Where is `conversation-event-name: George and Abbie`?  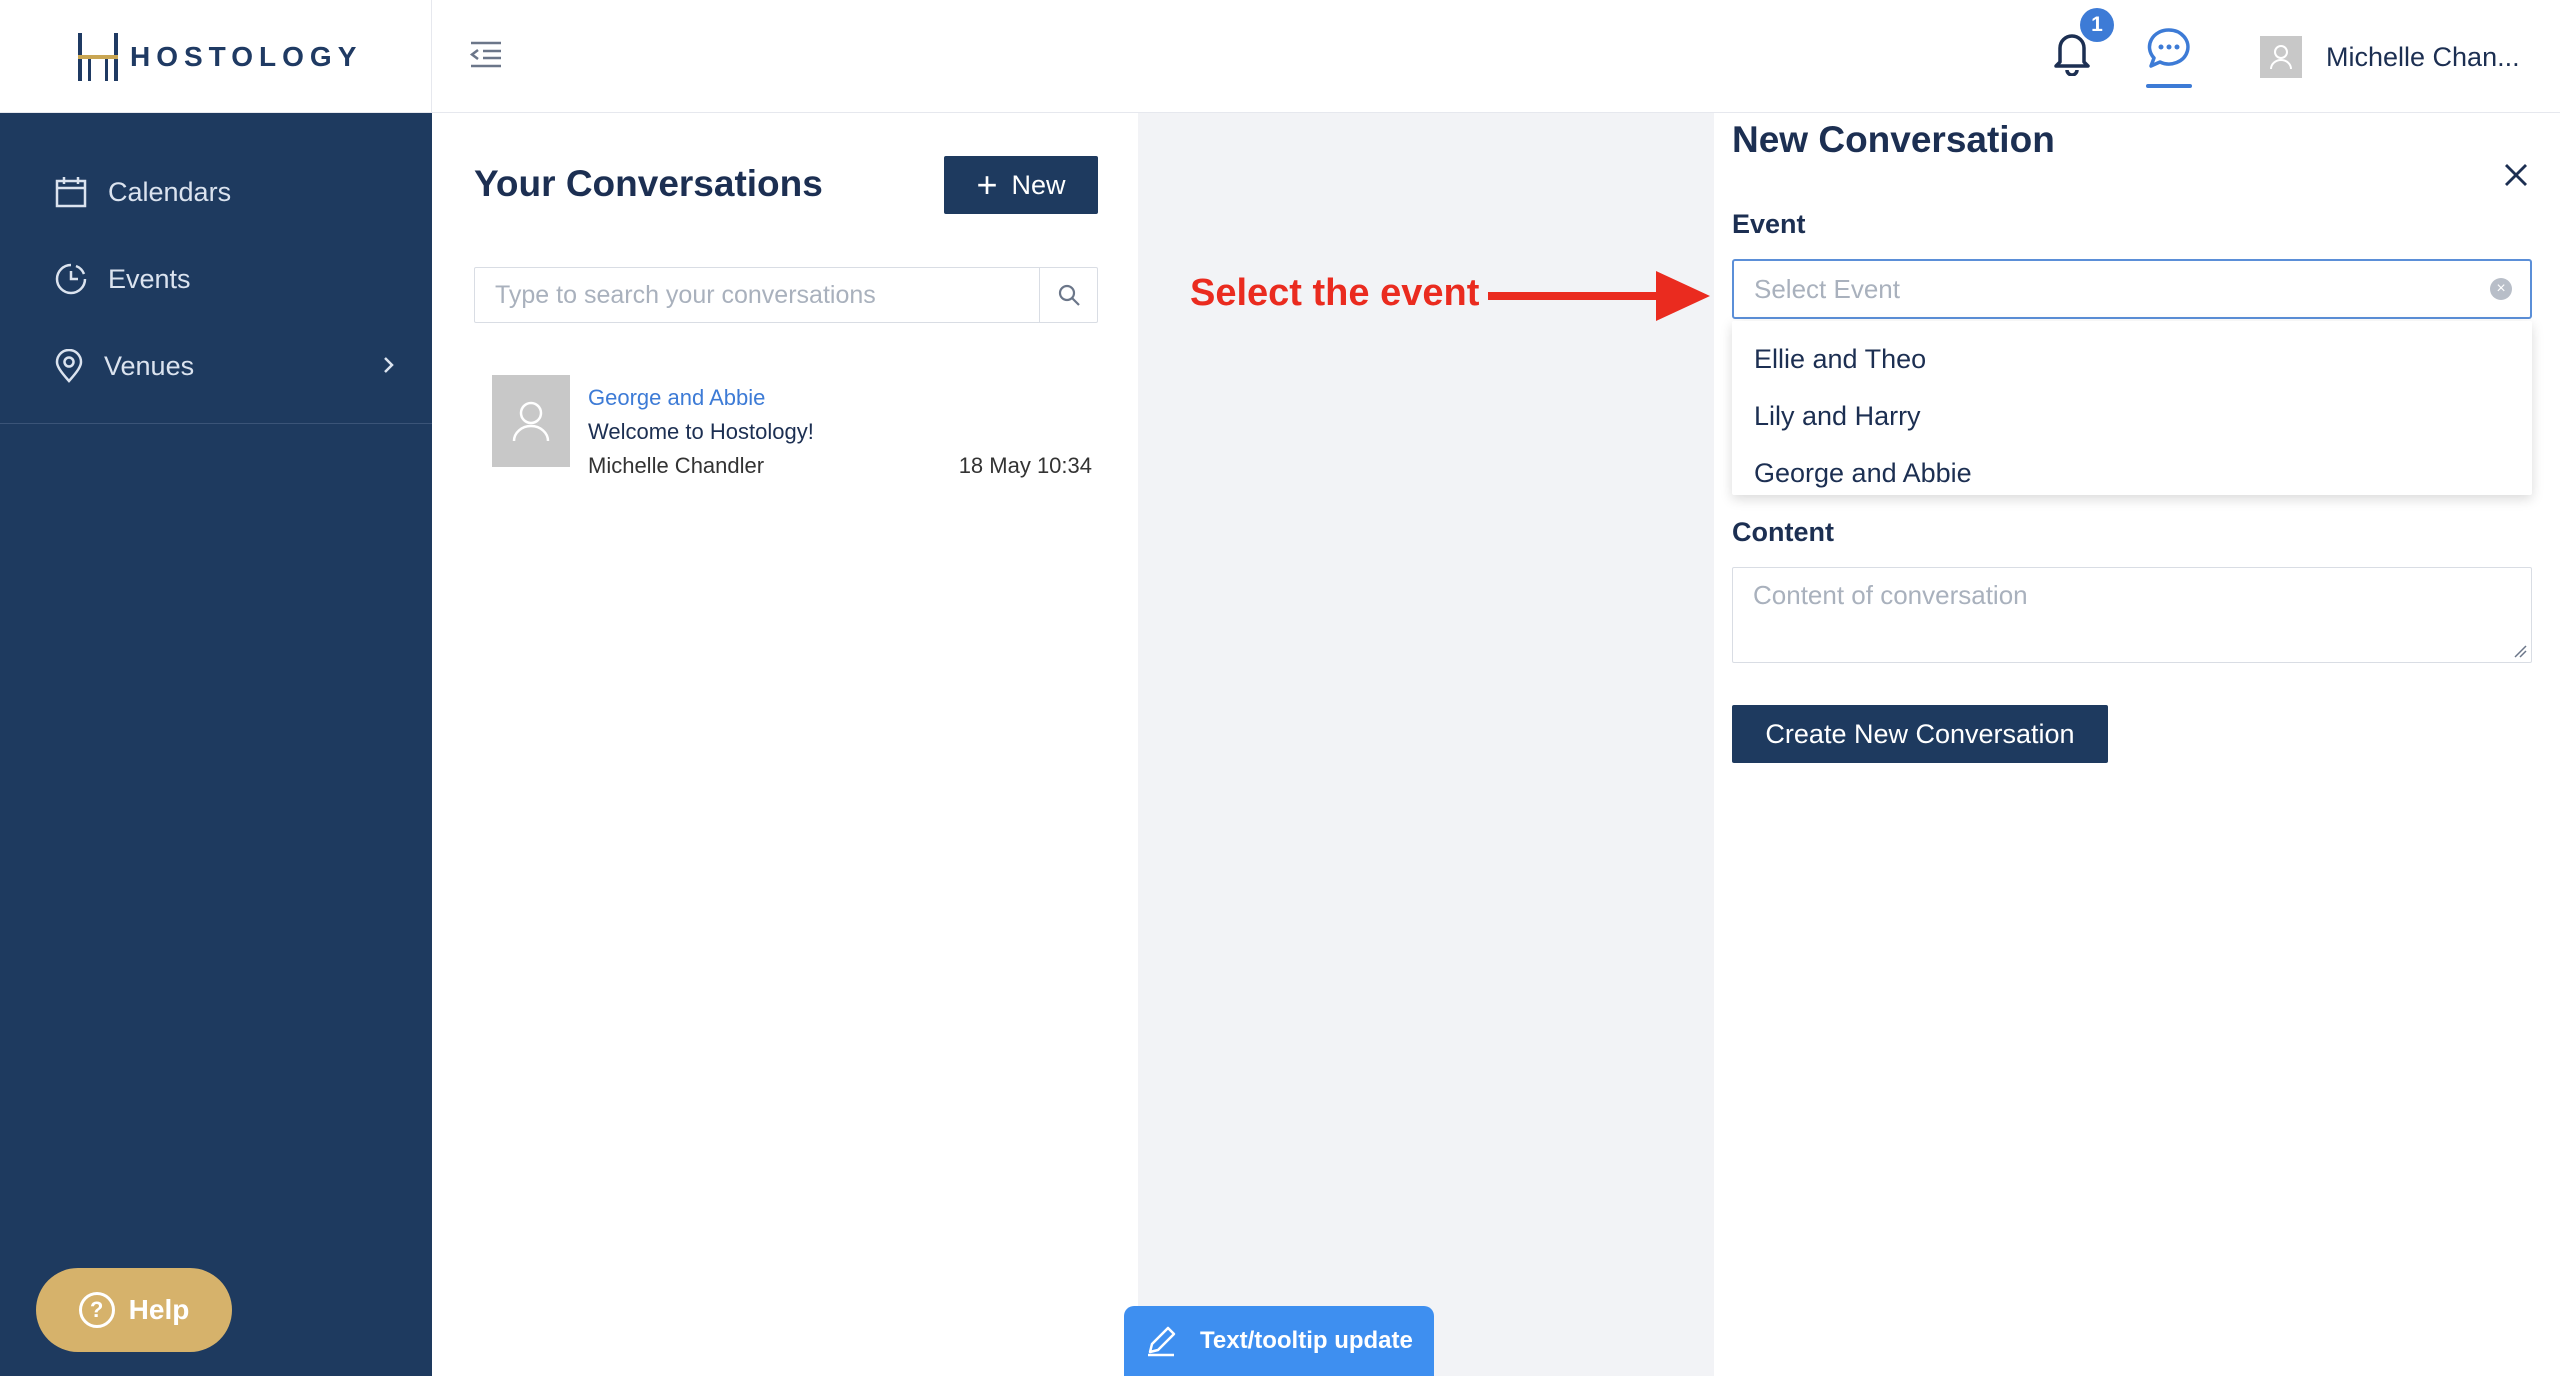 conversation-event-name: George and Abbie is located at coordinates (677, 397).